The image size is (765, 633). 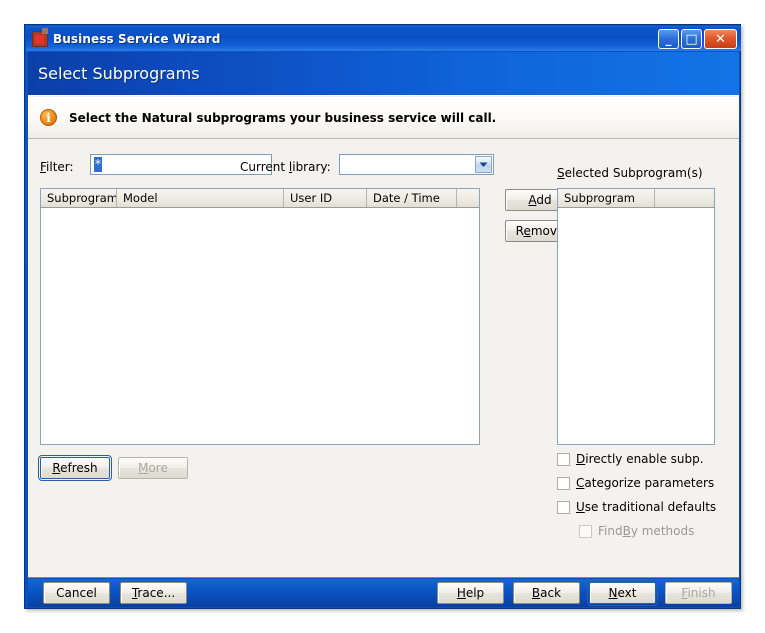 I want to click on next-button-label: Next, so click(x=622, y=593).